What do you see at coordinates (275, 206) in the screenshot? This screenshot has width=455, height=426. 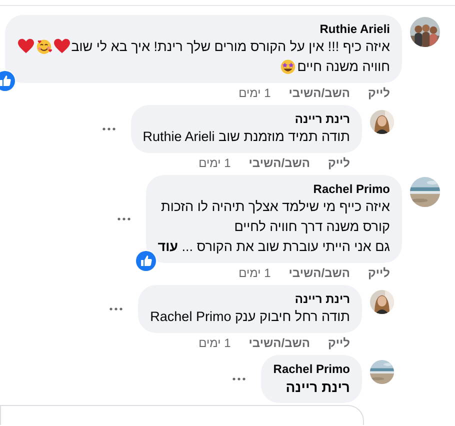 I see `comment-text: איזה כייף מי שילמד אצלך תיהיה לו הזכות` at bounding box center [275, 206].